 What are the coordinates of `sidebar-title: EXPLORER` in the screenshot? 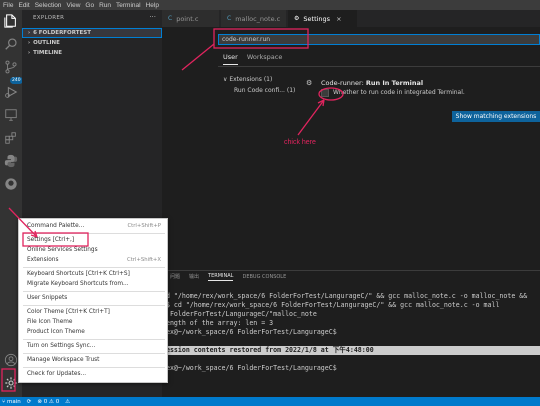 It's located at (49, 18).